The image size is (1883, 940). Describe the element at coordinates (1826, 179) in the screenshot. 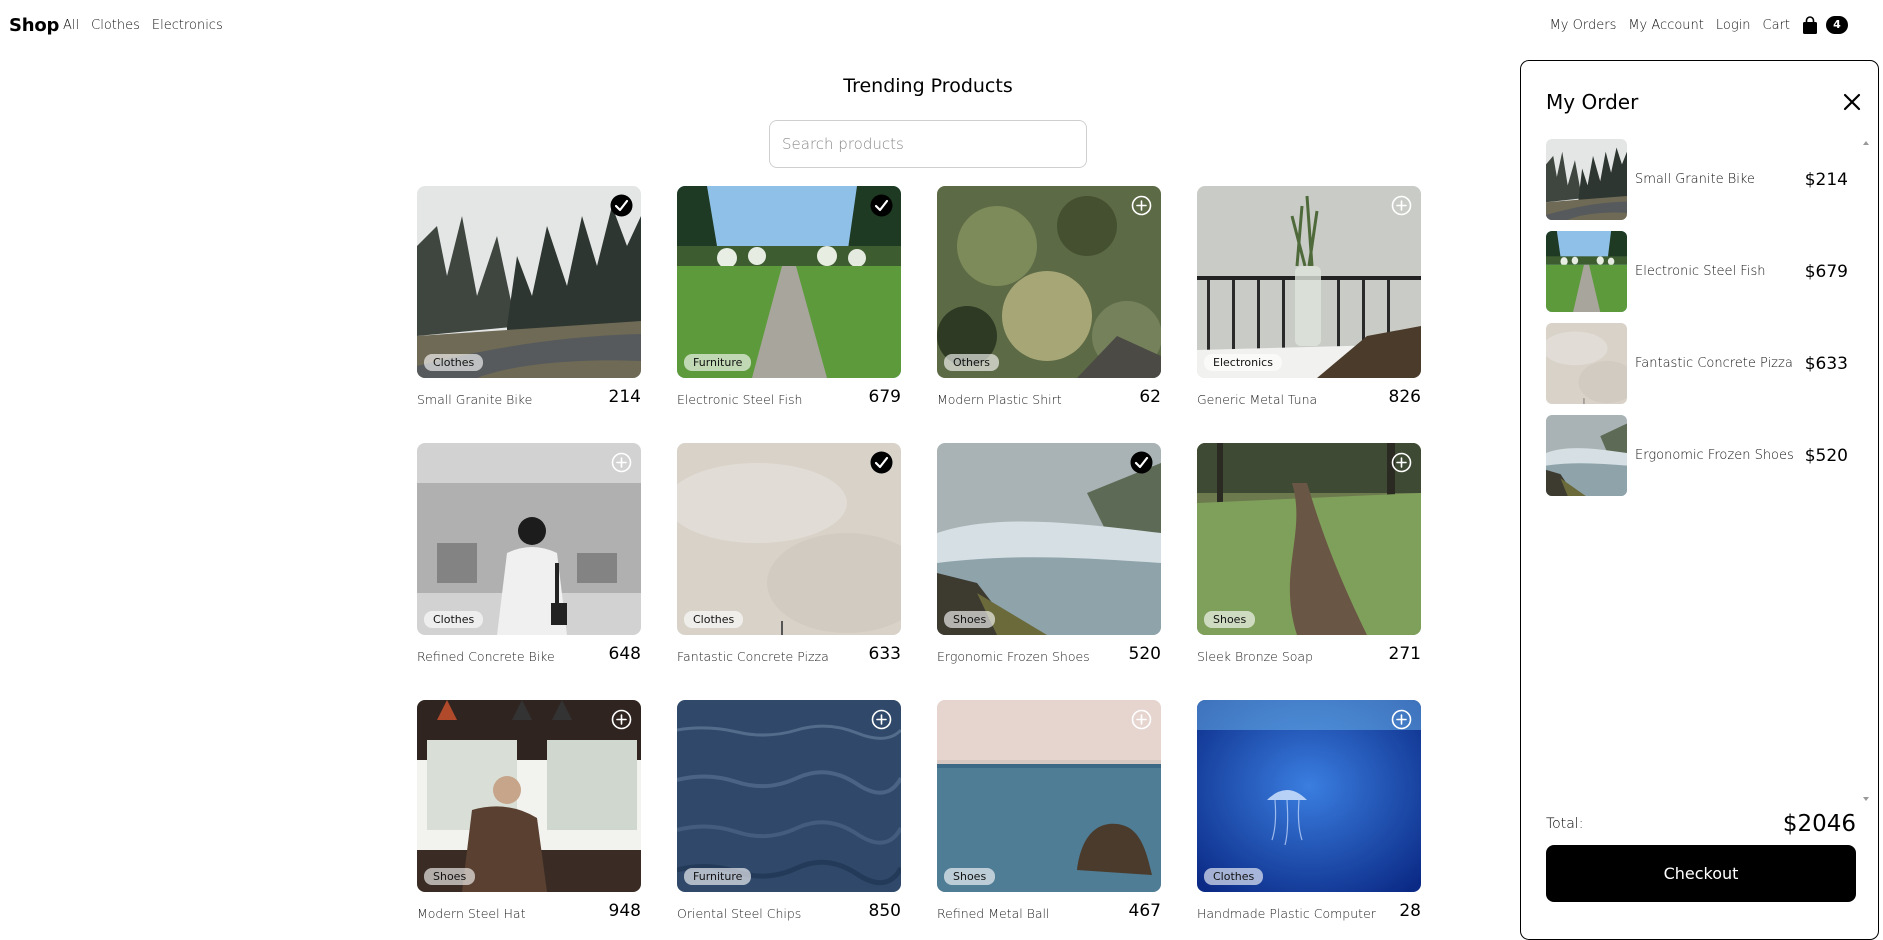

I see `order-item-price: $214` at that location.